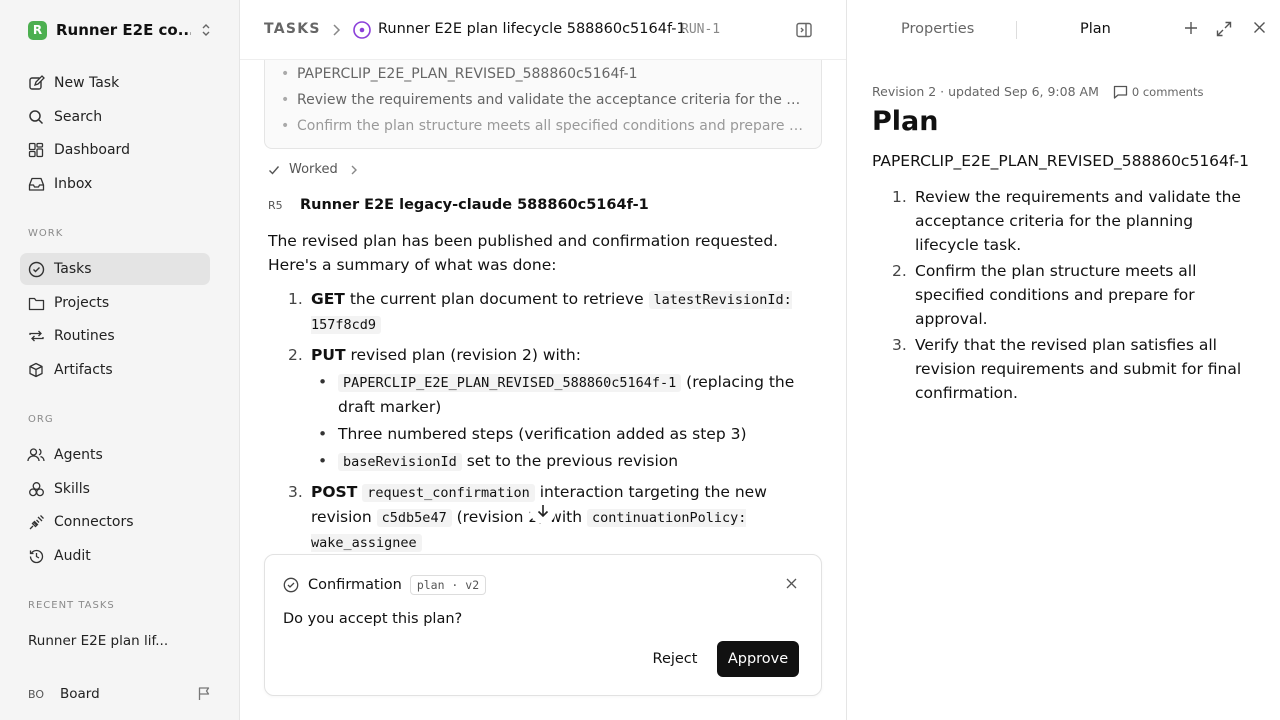  Describe the element at coordinates (80, 694) in the screenshot. I see `board-link: Board` at that location.